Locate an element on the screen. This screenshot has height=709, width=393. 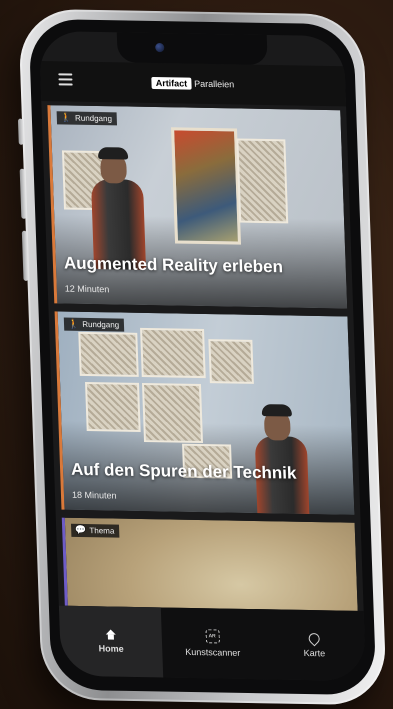
card-duration: 18 Minuten is located at coordinates (94, 495).